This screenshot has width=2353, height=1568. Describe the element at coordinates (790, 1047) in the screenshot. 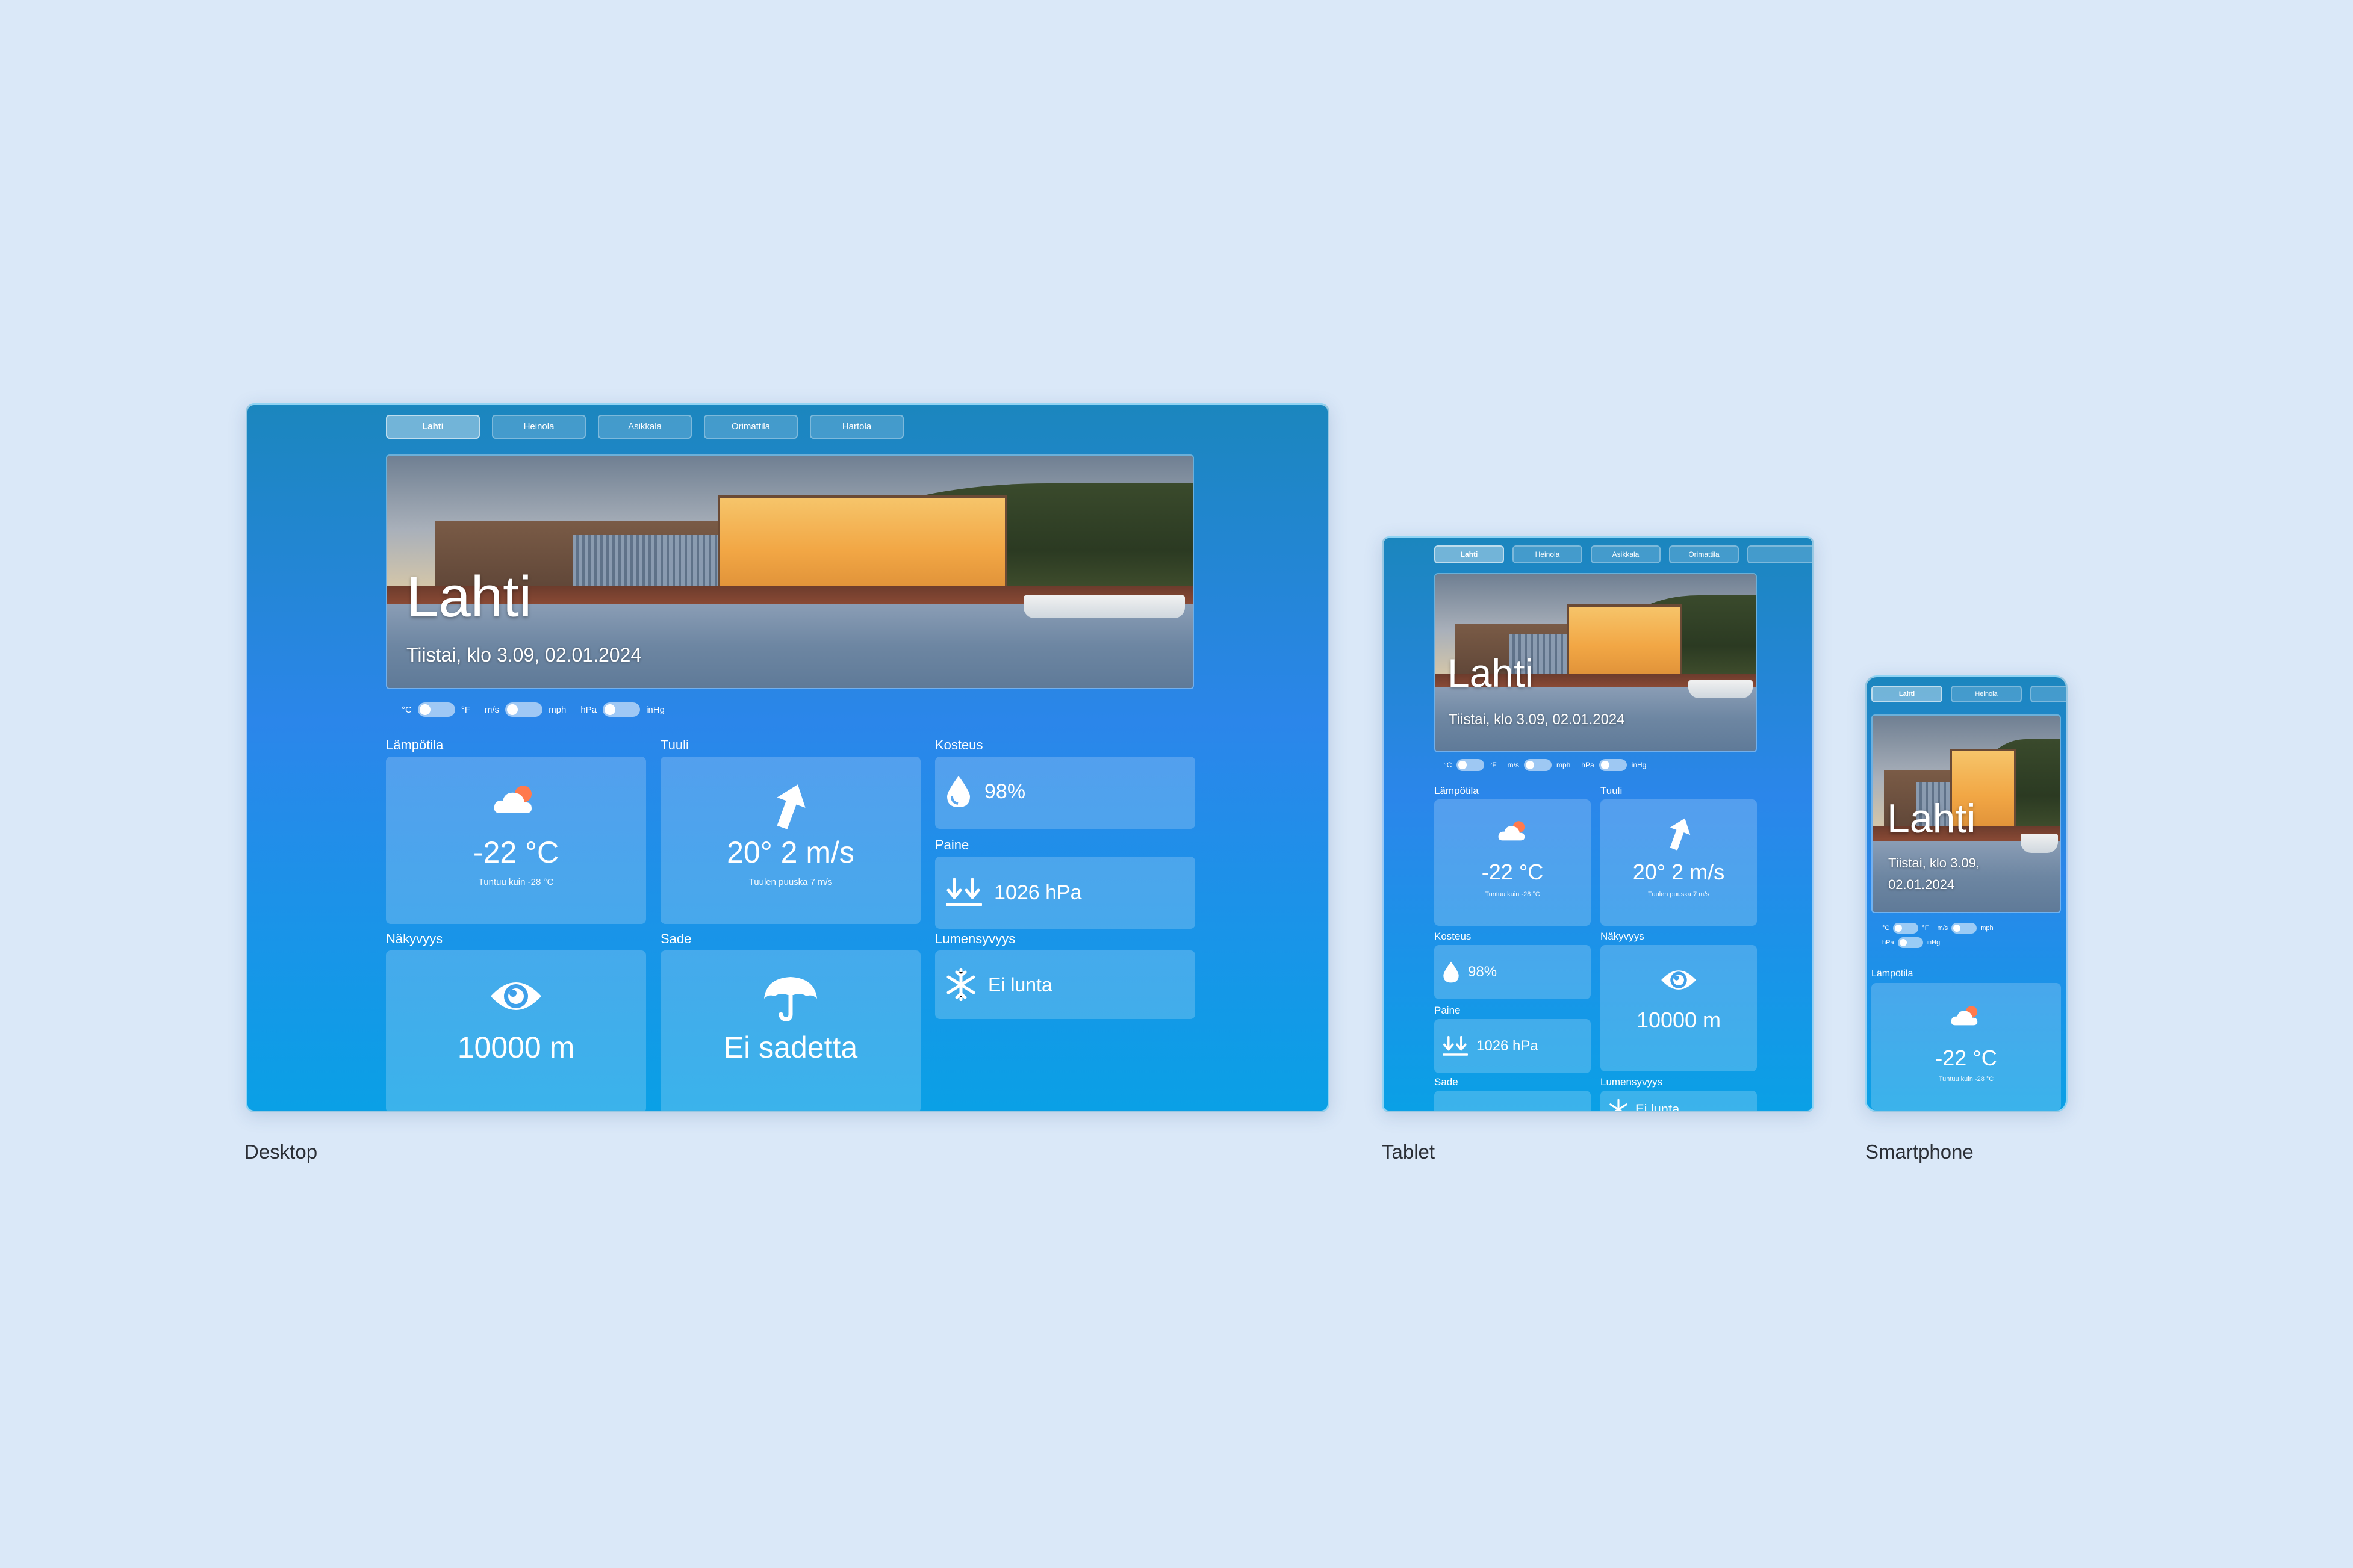

I see `rain-value: Ei sadetta` at that location.